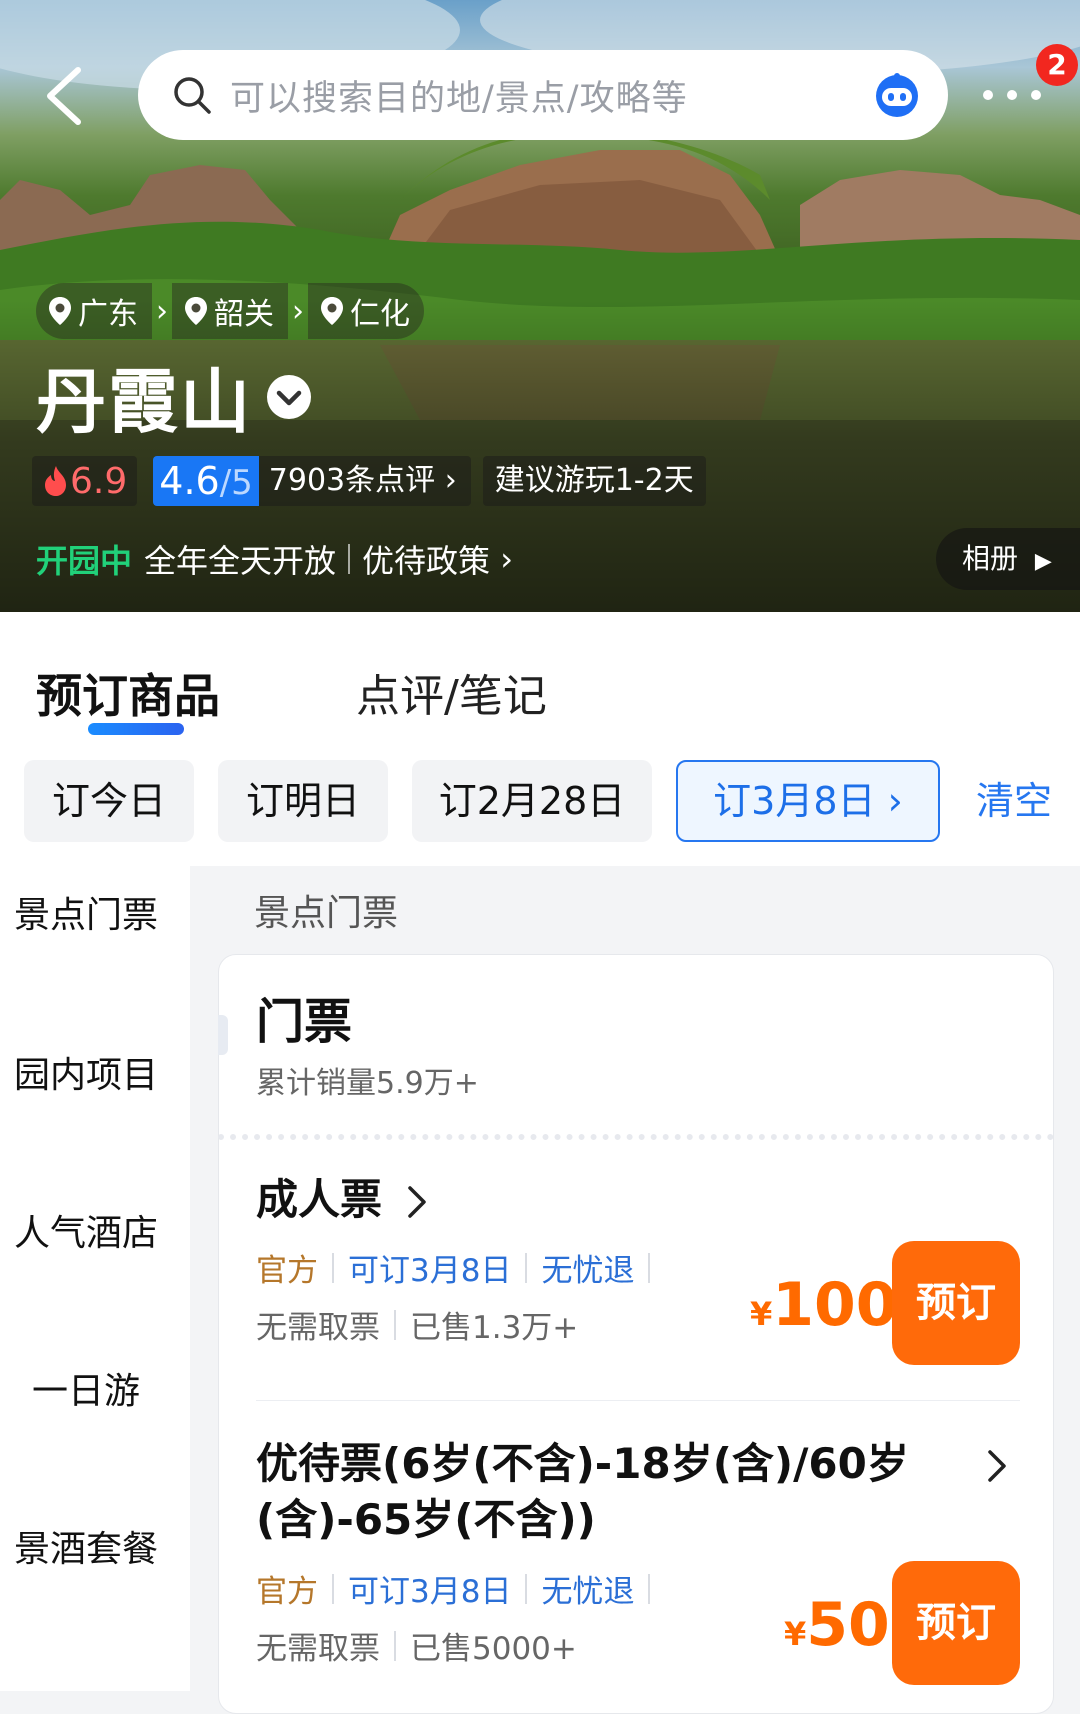  What do you see at coordinates (55, 481) in the screenshot?
I see `flame-icon` at bounding box center [55, 481].